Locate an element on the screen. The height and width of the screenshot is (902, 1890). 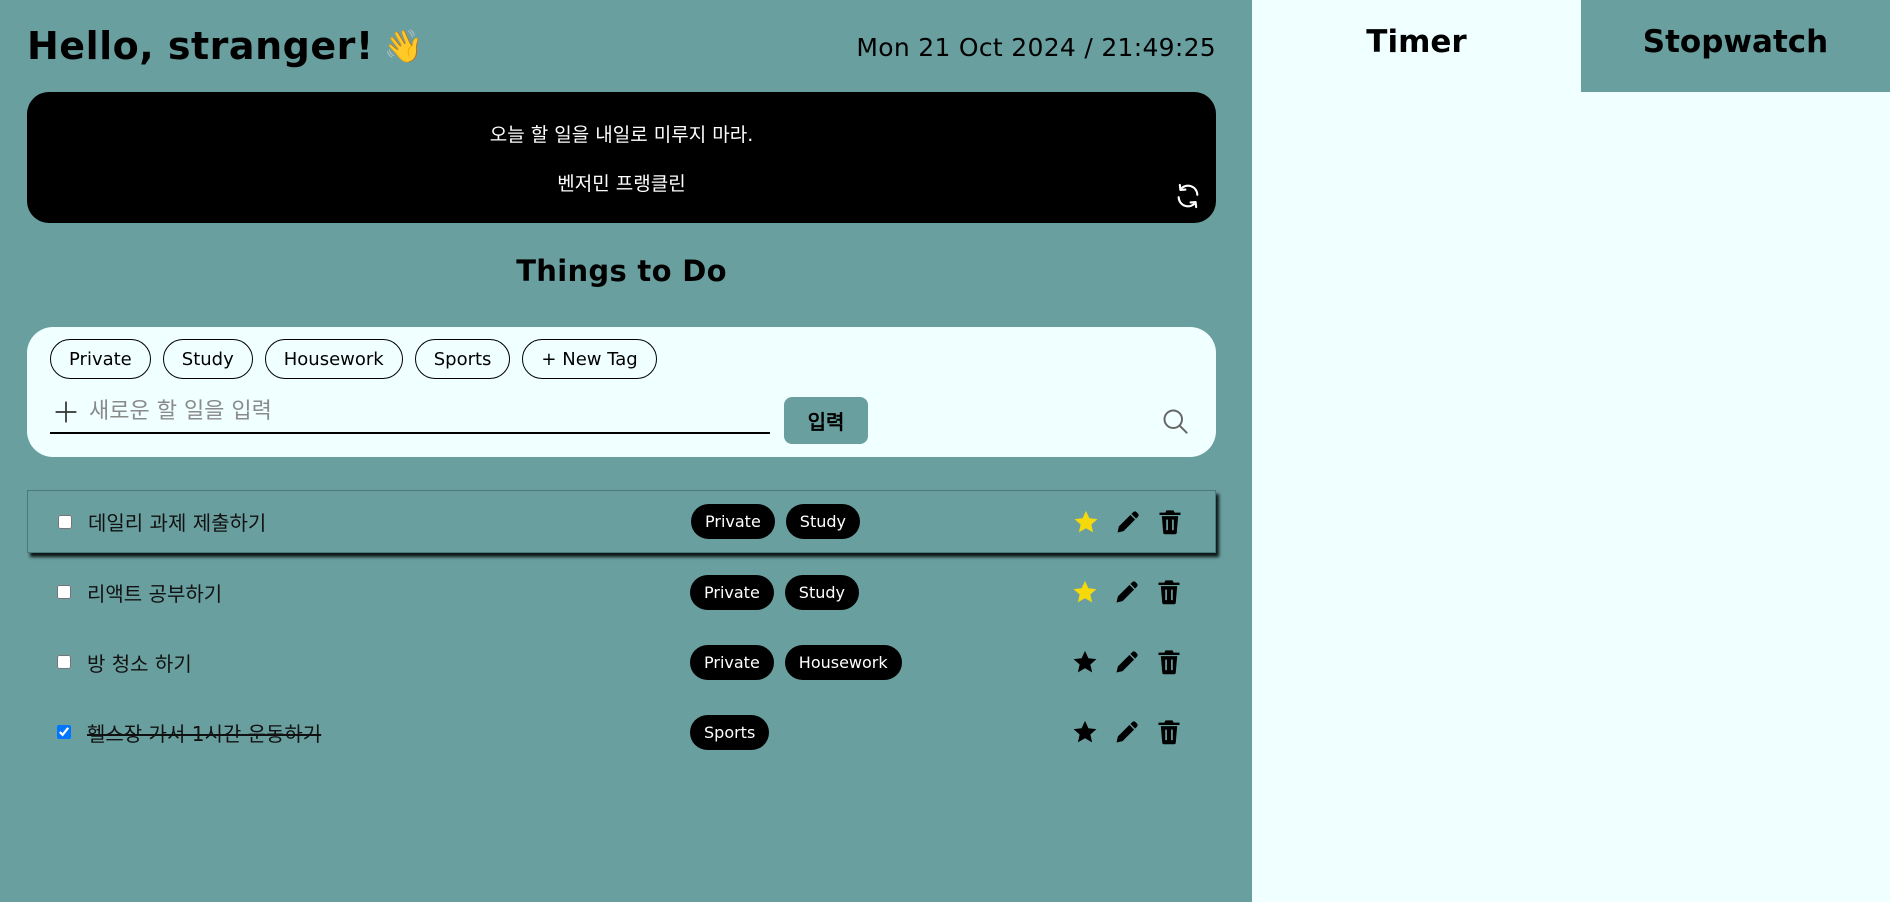
section-title: Things to Do is located at coordinates (621, 271).